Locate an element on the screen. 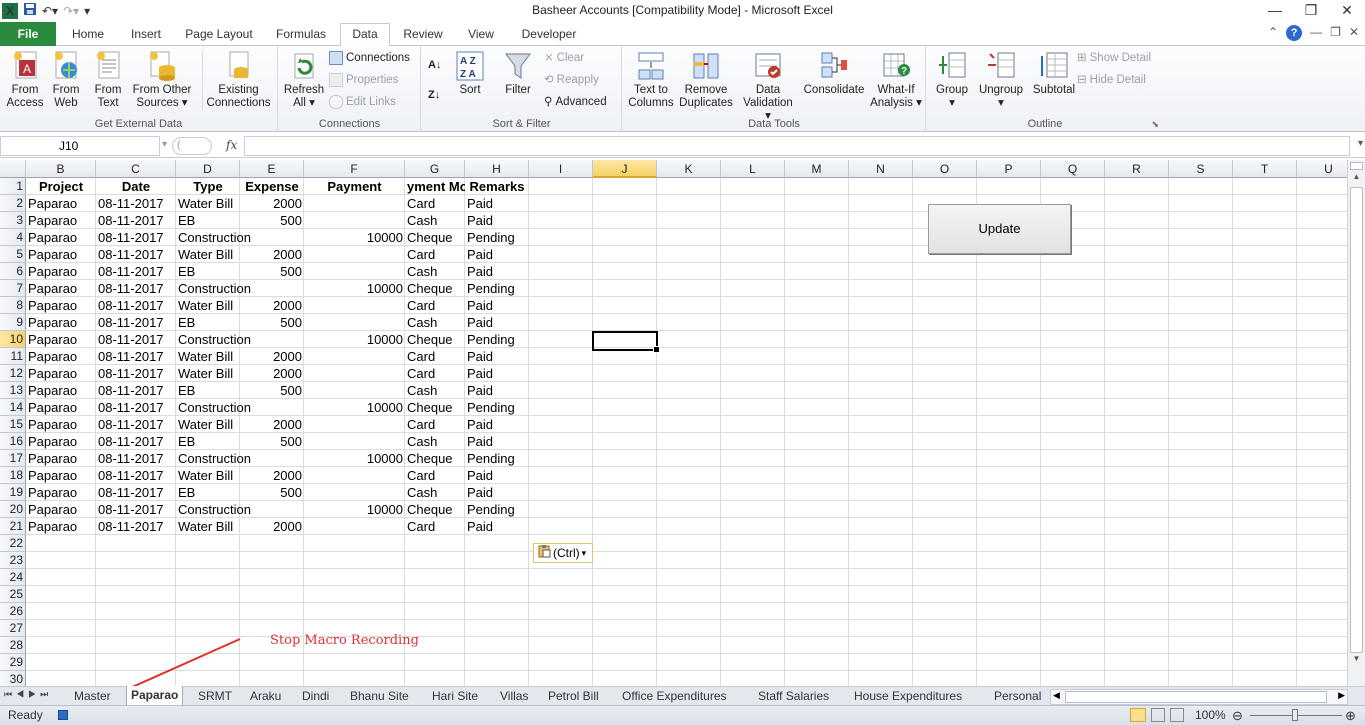 The image size is (1365, 725). column-header-r: R is located at coordinates (1137, 169).